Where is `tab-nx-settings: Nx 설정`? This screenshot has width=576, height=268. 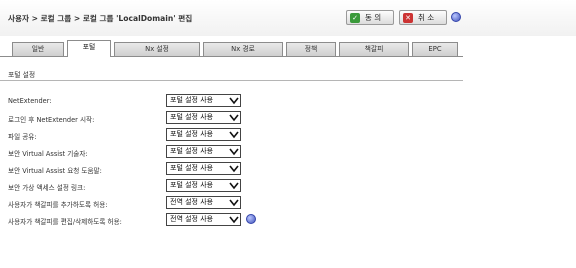 tab-nx-settings: Nx 설정 is located at coordinates (157, 49).